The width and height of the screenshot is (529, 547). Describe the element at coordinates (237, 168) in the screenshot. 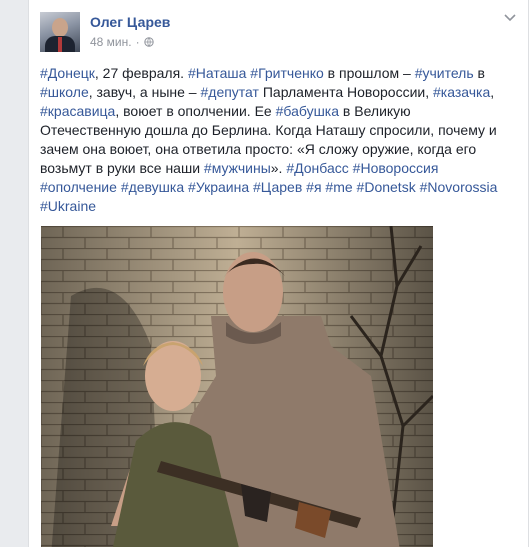

I see `hashtag-link: #мужчины` at that location.